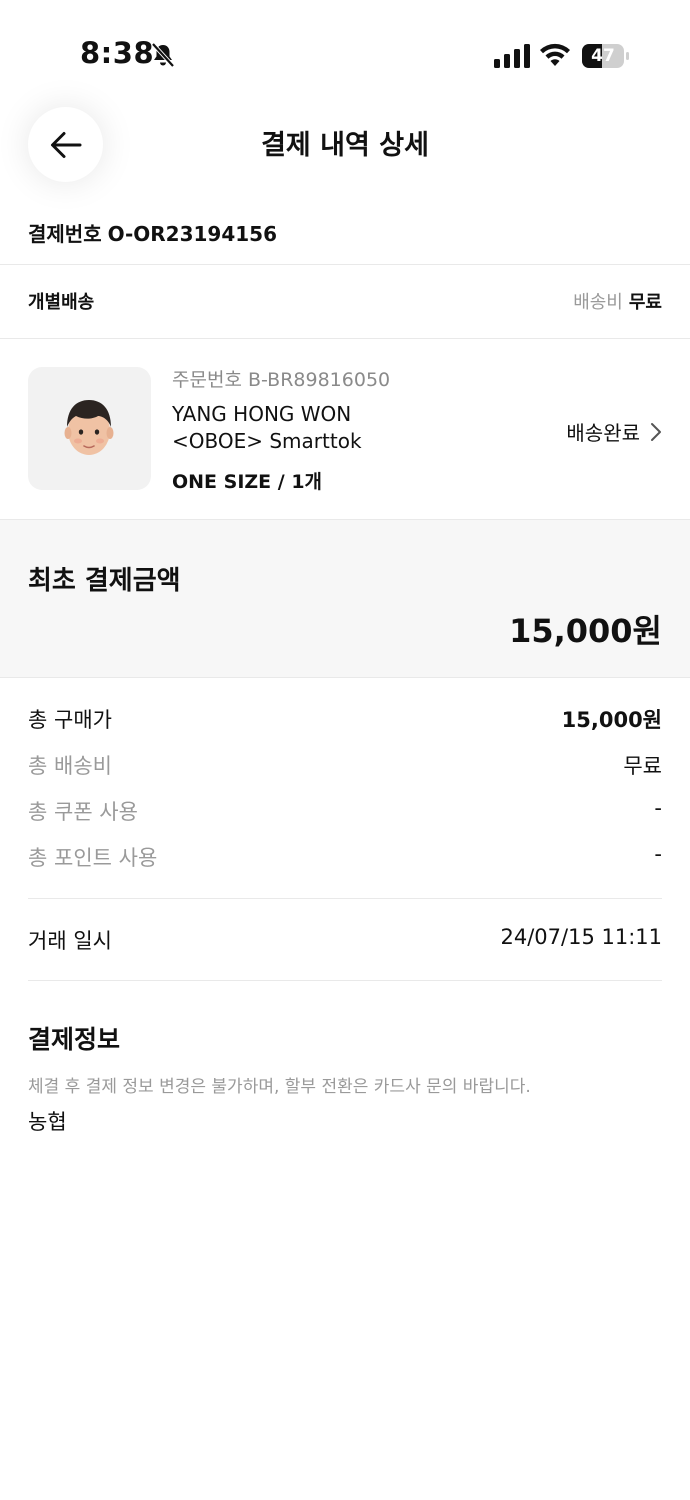 This screenshot has width=690, height=1500. Describe the element at coordinates (70, 720) in the screenshot. I see `summary-label: 총 구매가` at that location.